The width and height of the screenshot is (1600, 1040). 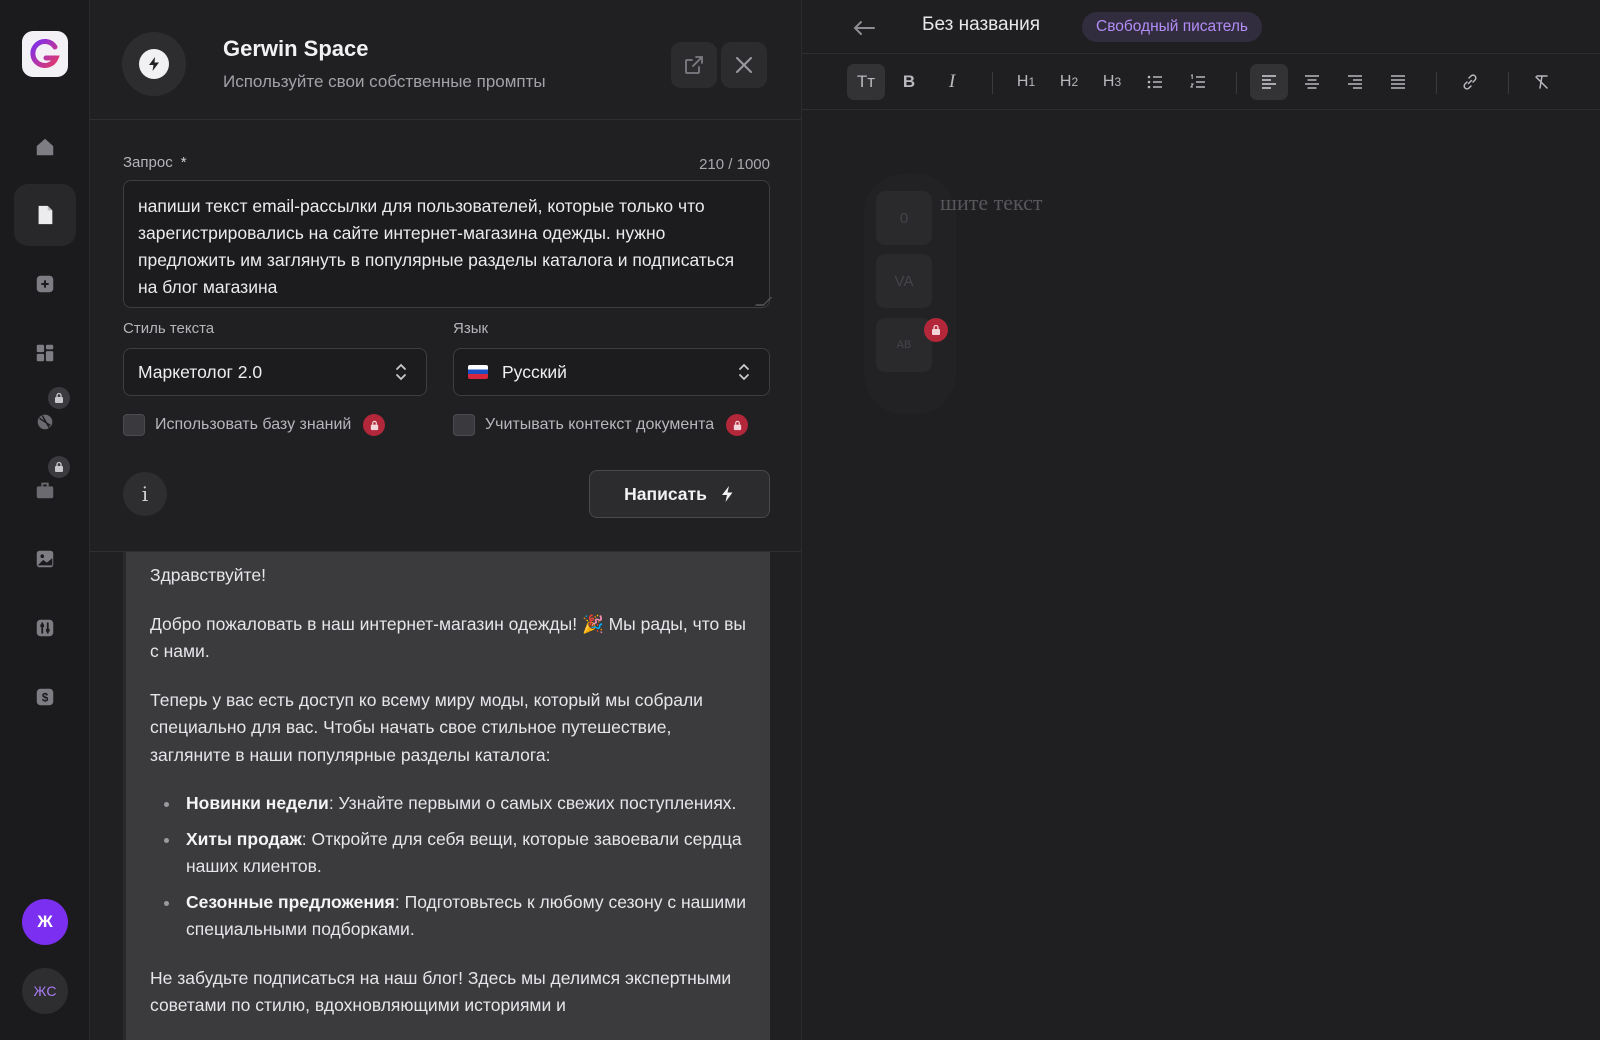 I want to click on grid-icon, so click(x=45, y=353).